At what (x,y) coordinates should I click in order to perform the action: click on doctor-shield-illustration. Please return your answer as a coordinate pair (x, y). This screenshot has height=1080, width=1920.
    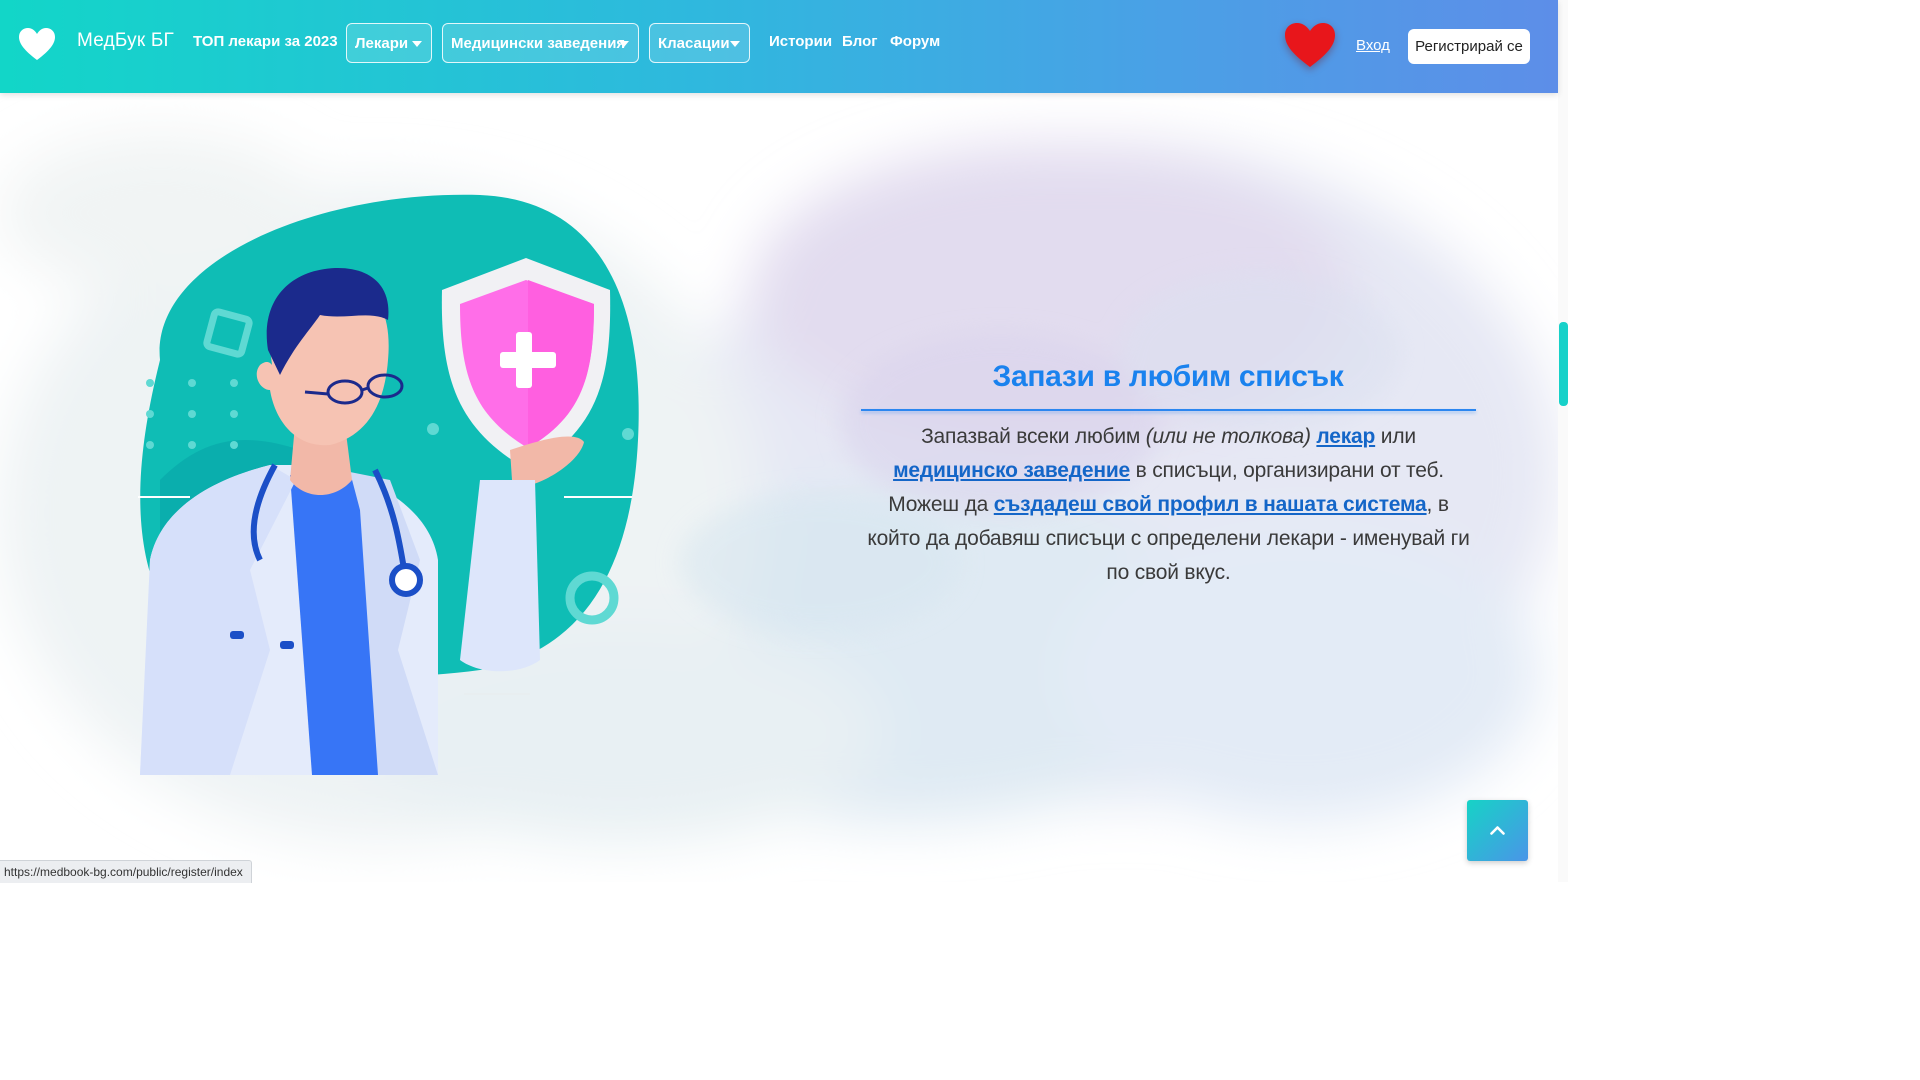
    Looking at the image, I should click on (388, 484).